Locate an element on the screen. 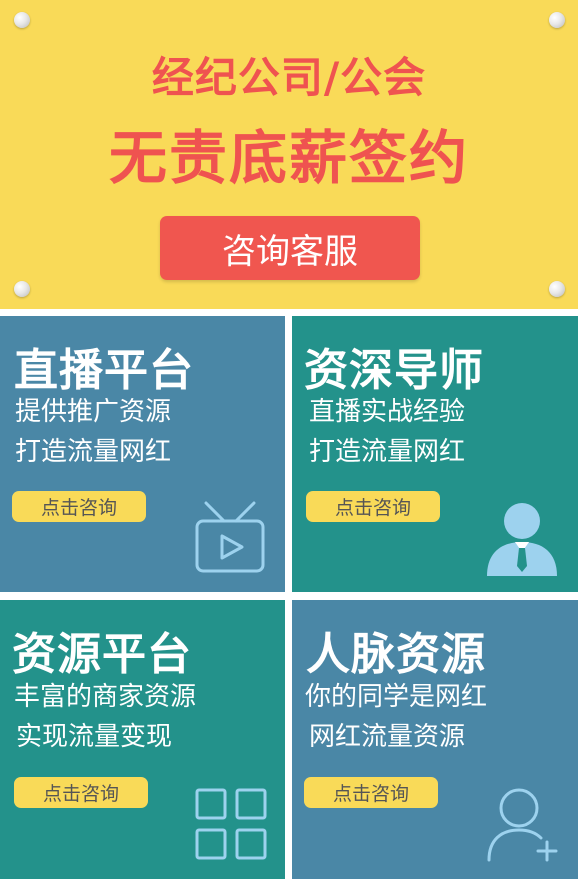 The image size is (578, 879). tile-title: 资源平台 is located at coordinates (102, 654).